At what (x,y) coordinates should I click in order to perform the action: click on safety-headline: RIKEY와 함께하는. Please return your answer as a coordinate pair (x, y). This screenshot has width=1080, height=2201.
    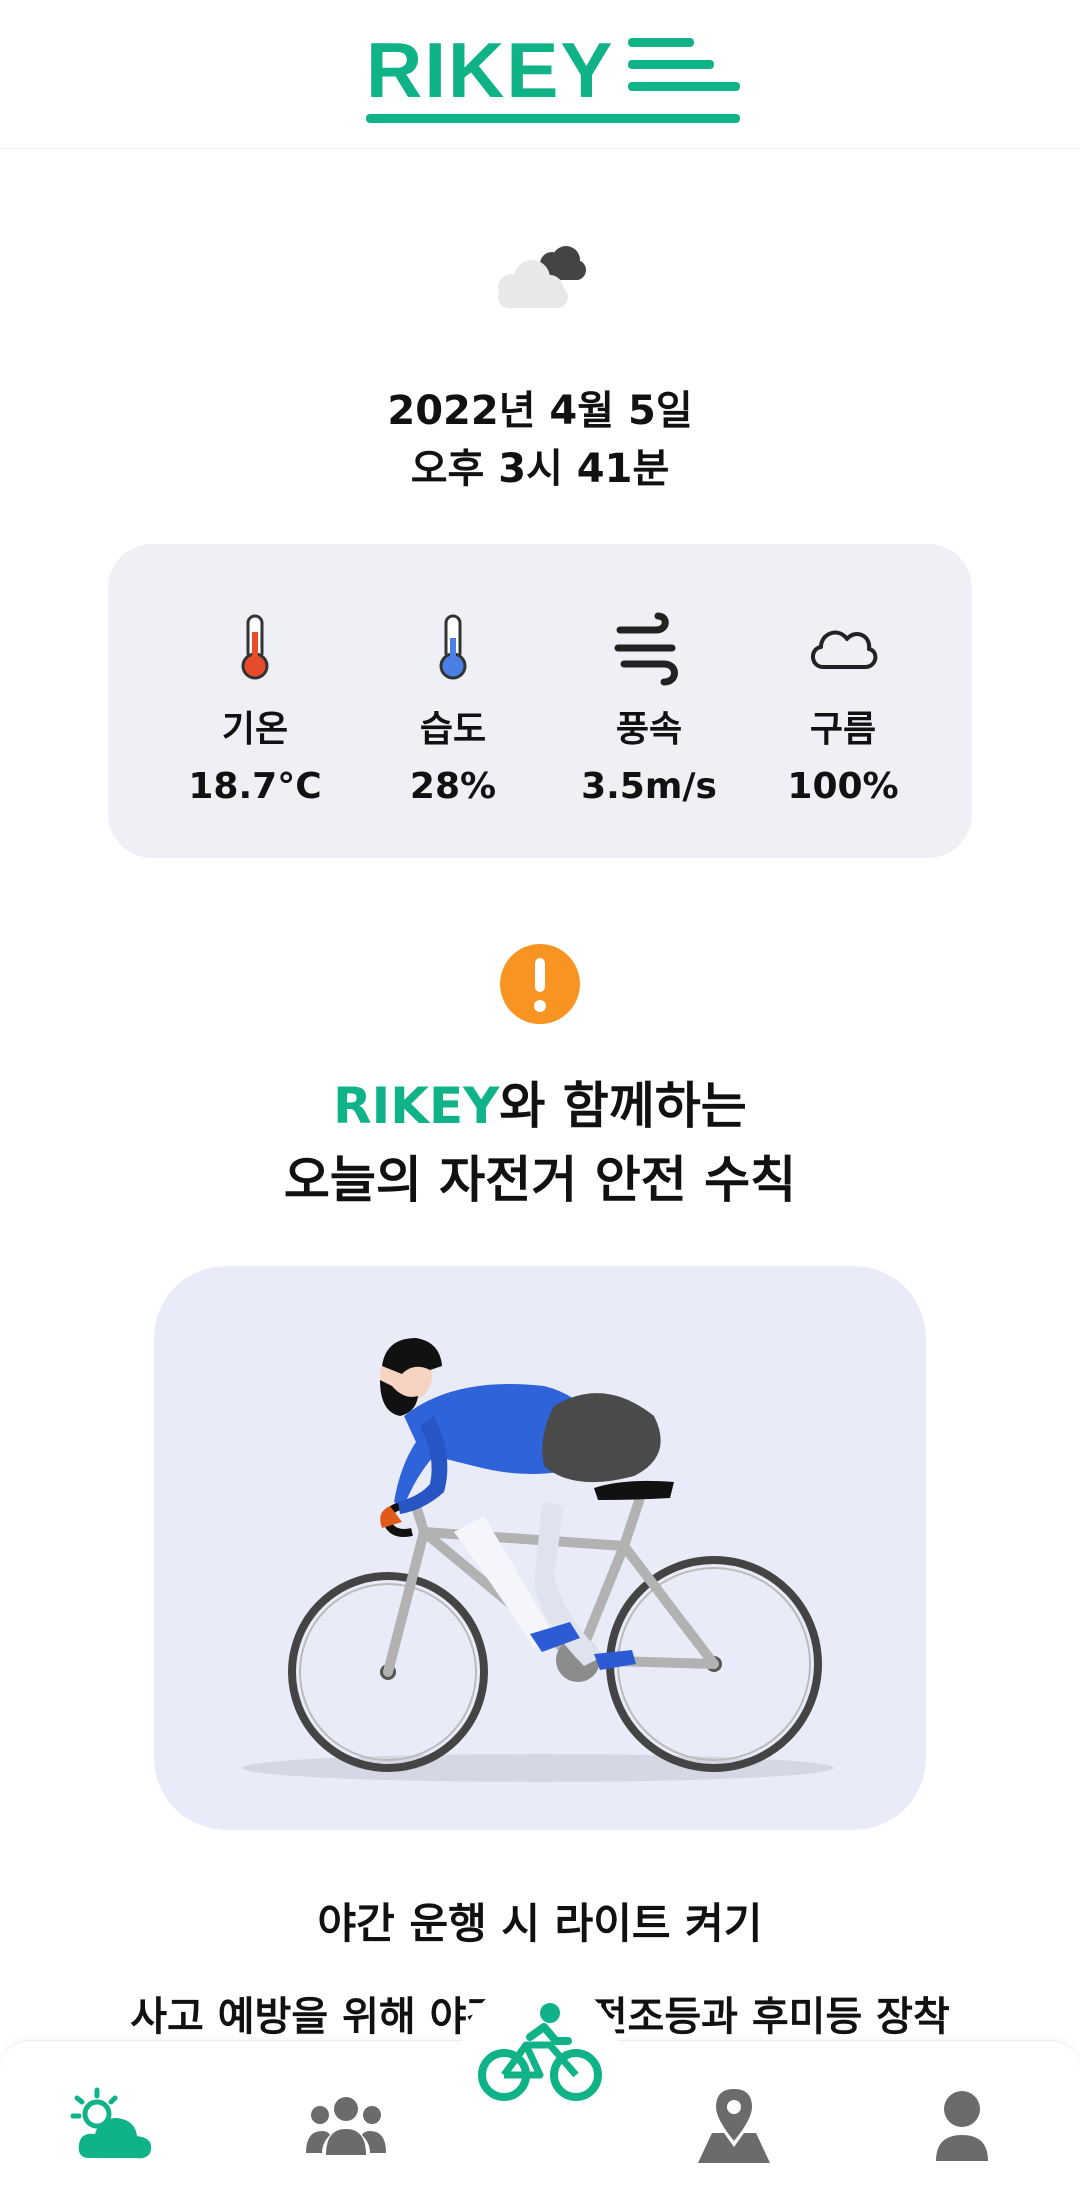
    Looking at the image, I should click on (540, 1102).